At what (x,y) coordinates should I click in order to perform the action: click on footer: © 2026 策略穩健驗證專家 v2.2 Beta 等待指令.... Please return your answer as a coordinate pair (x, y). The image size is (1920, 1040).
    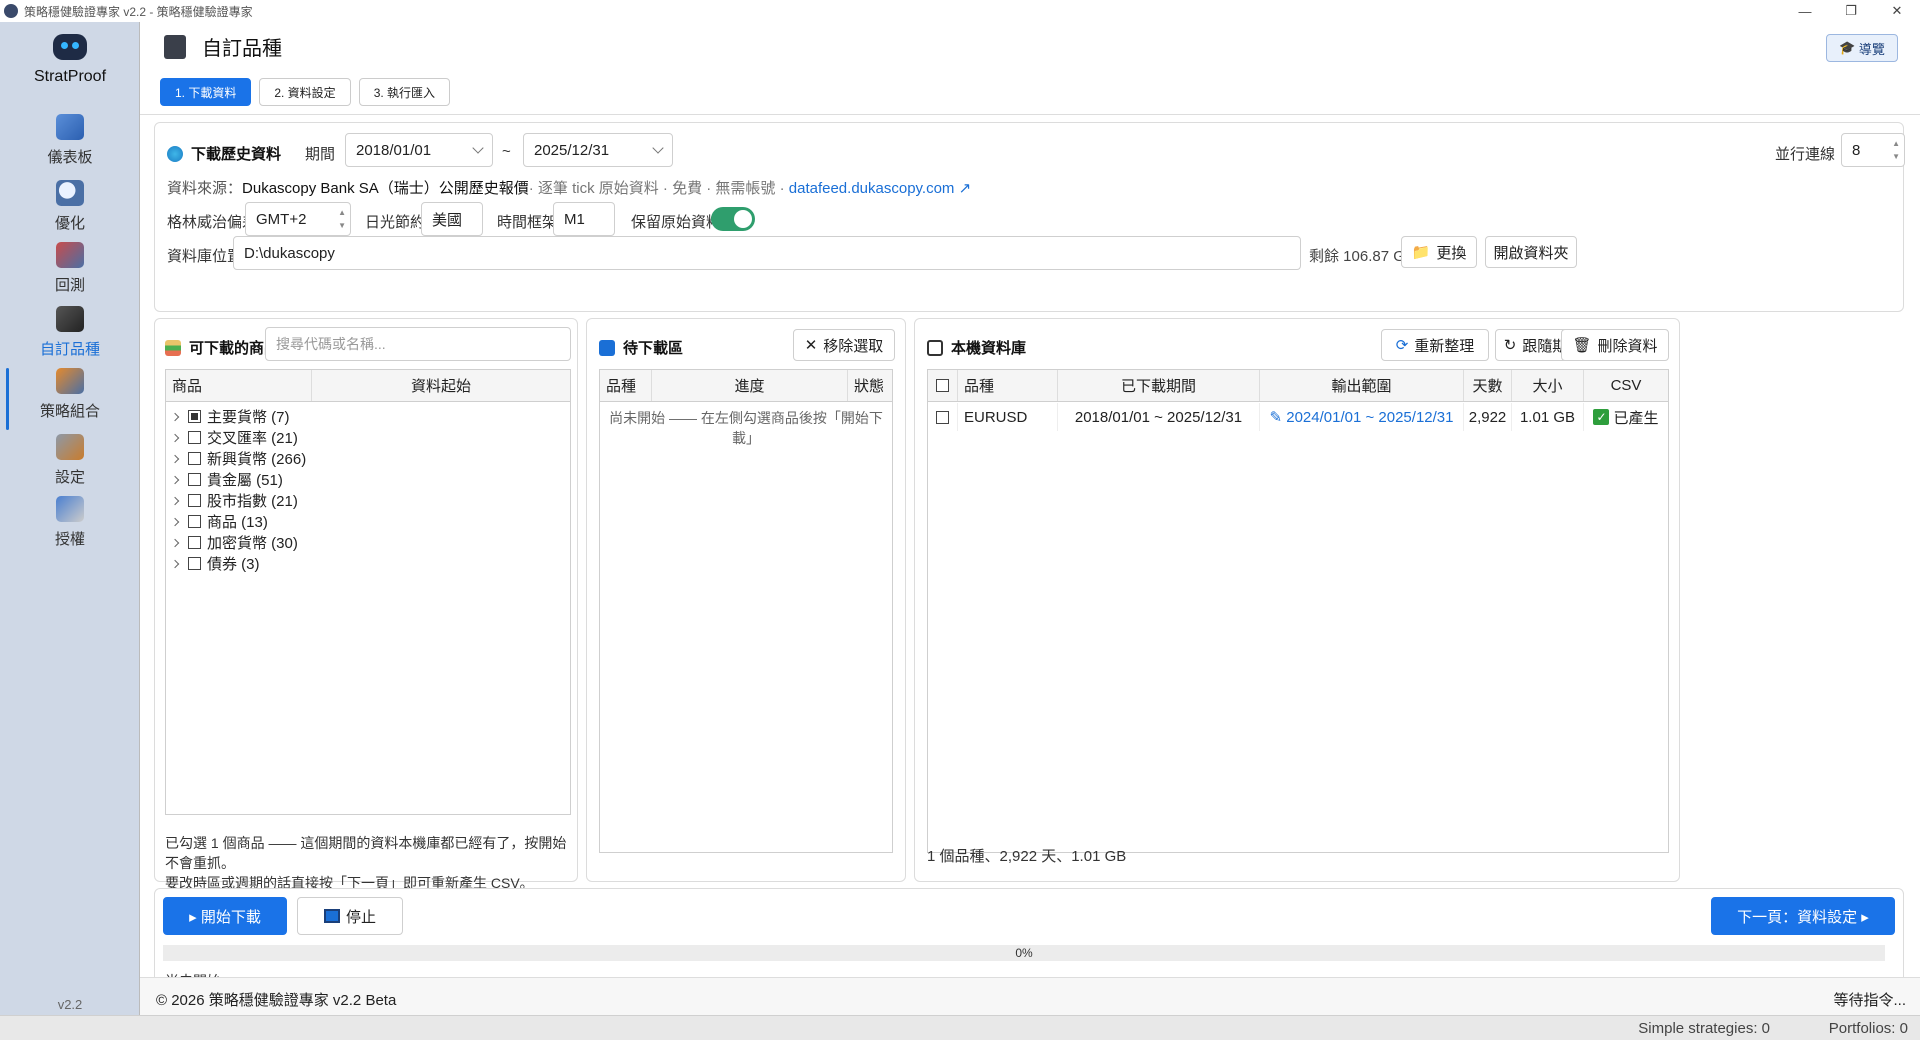
    Looking at the image, I should click on (1030, 996).